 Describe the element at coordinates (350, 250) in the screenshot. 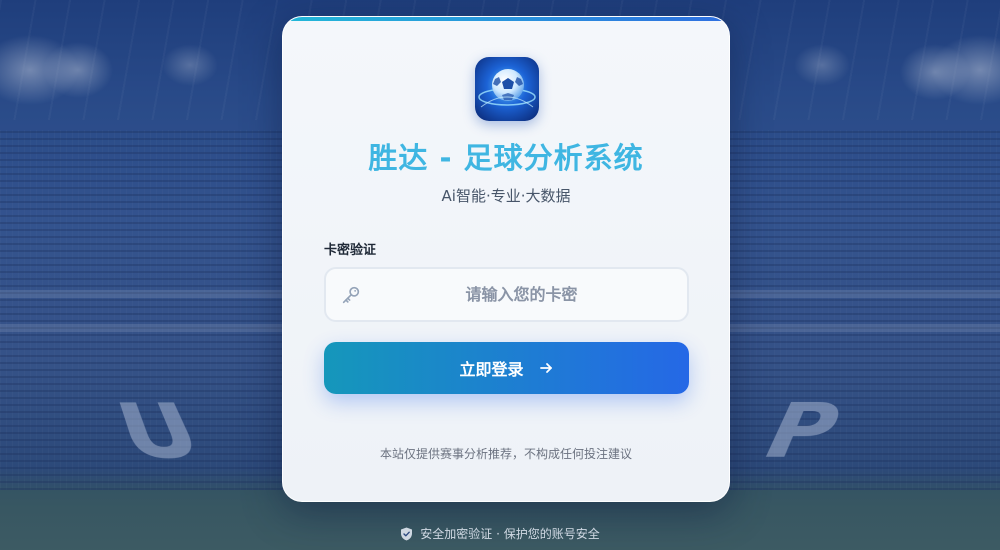

I see `card-key-label: 卡密验证` at that location.